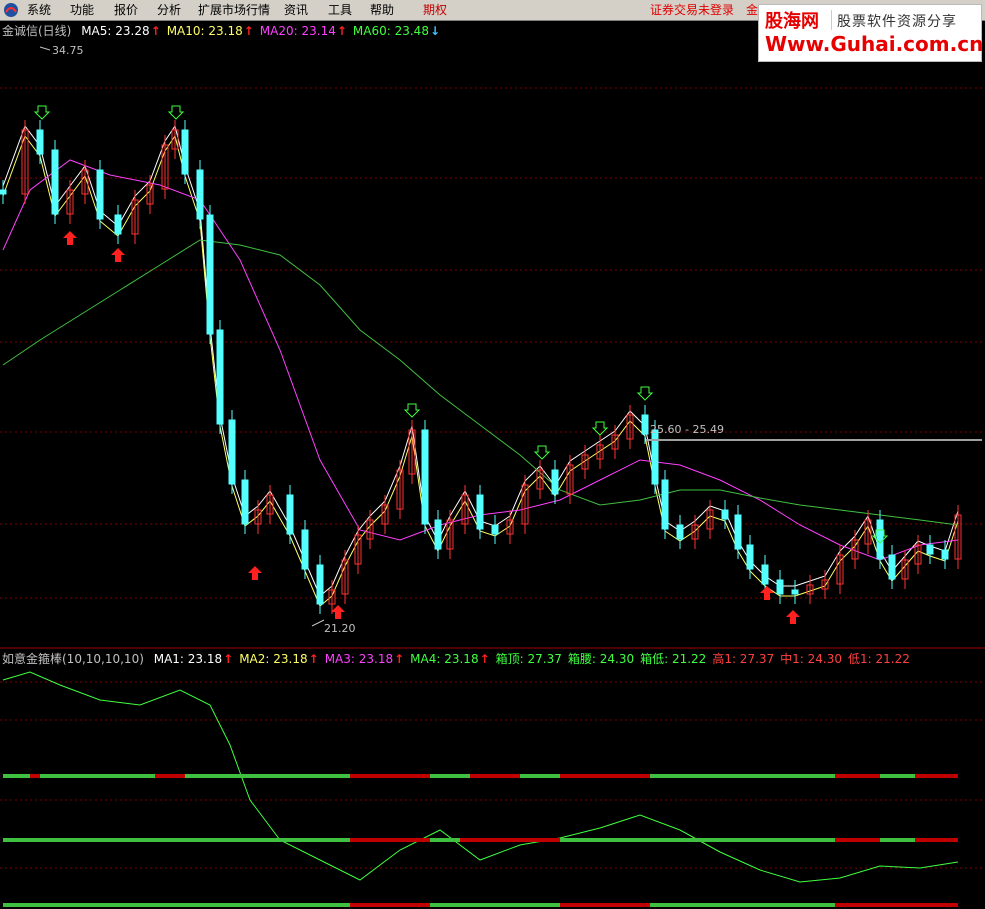  Describe the element at coordinates (687, 429) in the screenshot. I see `range-label: 25.60 - 25.49` at that location.